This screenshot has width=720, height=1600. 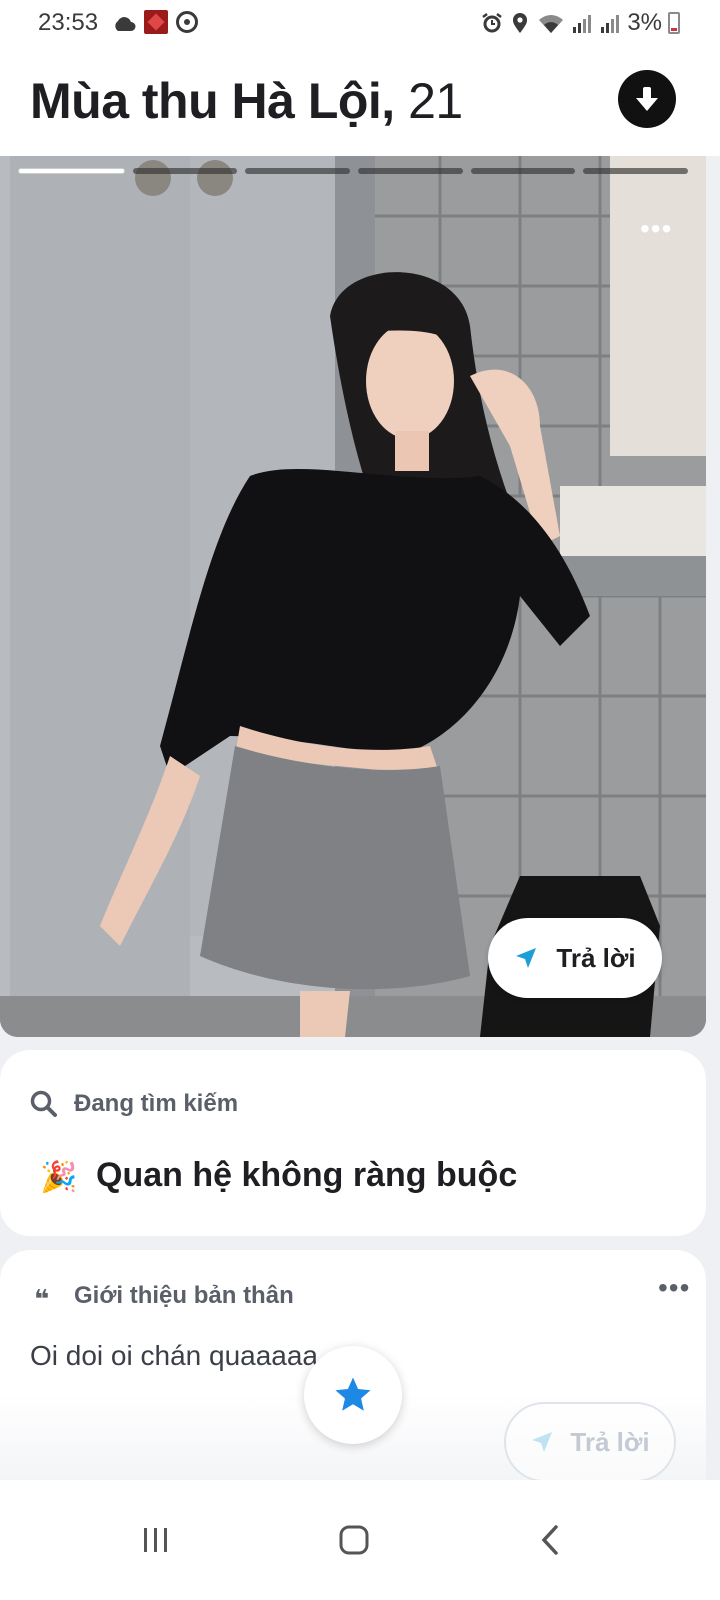 I want to click on system-nav-bar, so click(x=360, y=1540).